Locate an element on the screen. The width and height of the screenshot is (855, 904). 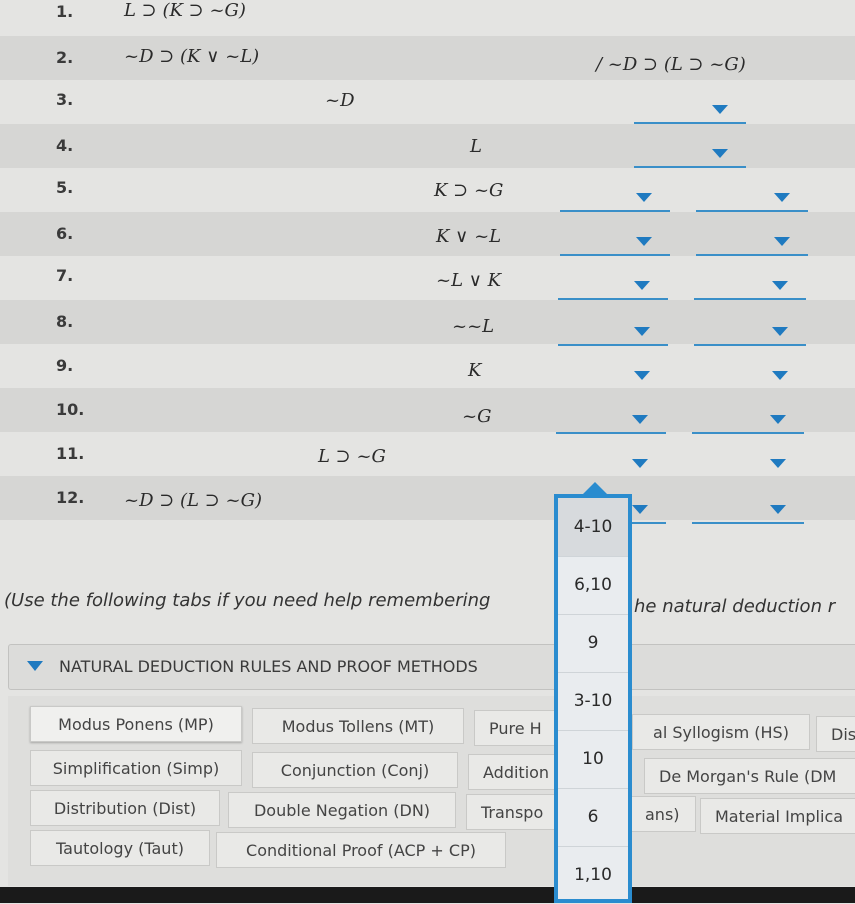
line-formula: L ⊃ ~G is located at coordinates (352, 456).